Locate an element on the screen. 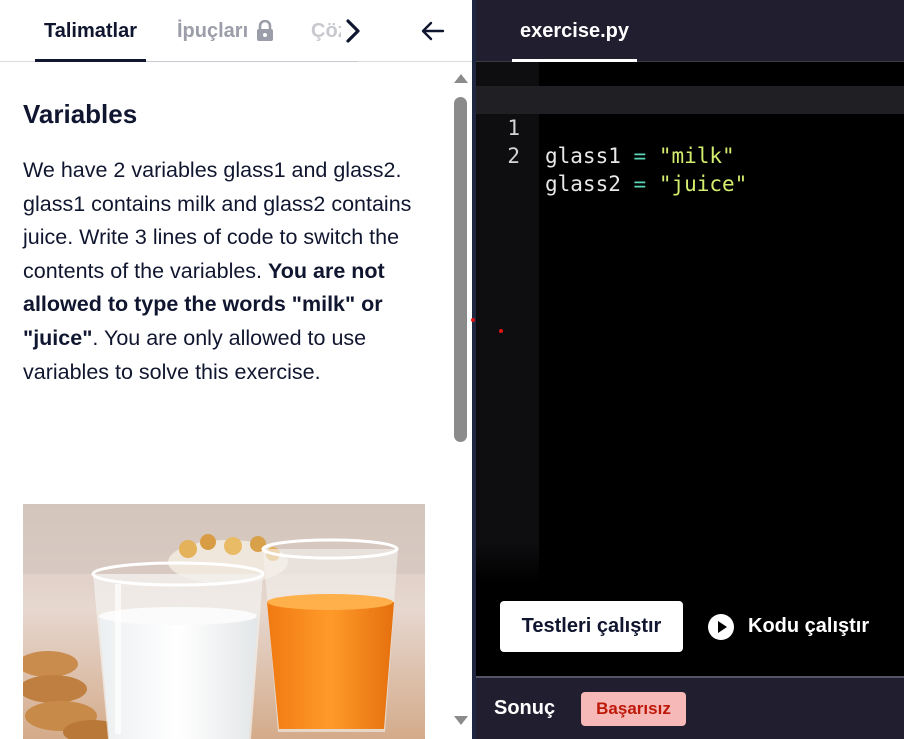 Image resolution: width=904 pixels, height=739 pixels. scroll-down-arrow-icon is located at coordinates (461, 720).